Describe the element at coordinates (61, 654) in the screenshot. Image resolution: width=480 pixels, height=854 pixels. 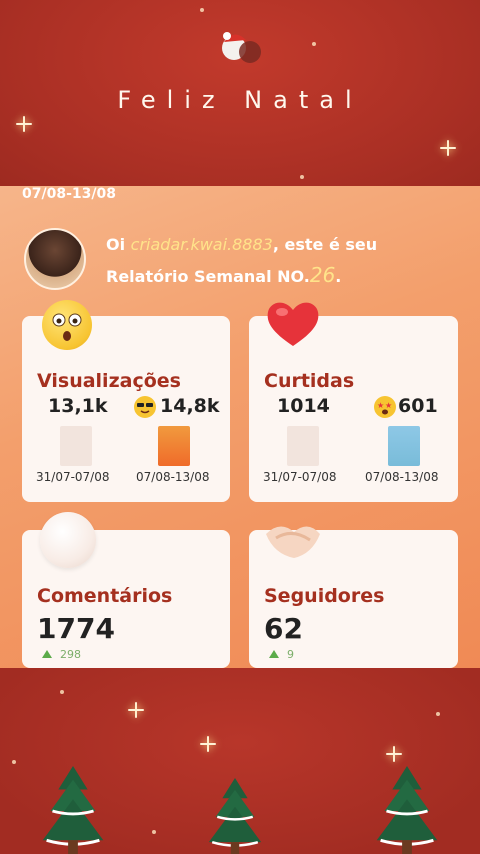
I see `comments-delta: 298` at that location.